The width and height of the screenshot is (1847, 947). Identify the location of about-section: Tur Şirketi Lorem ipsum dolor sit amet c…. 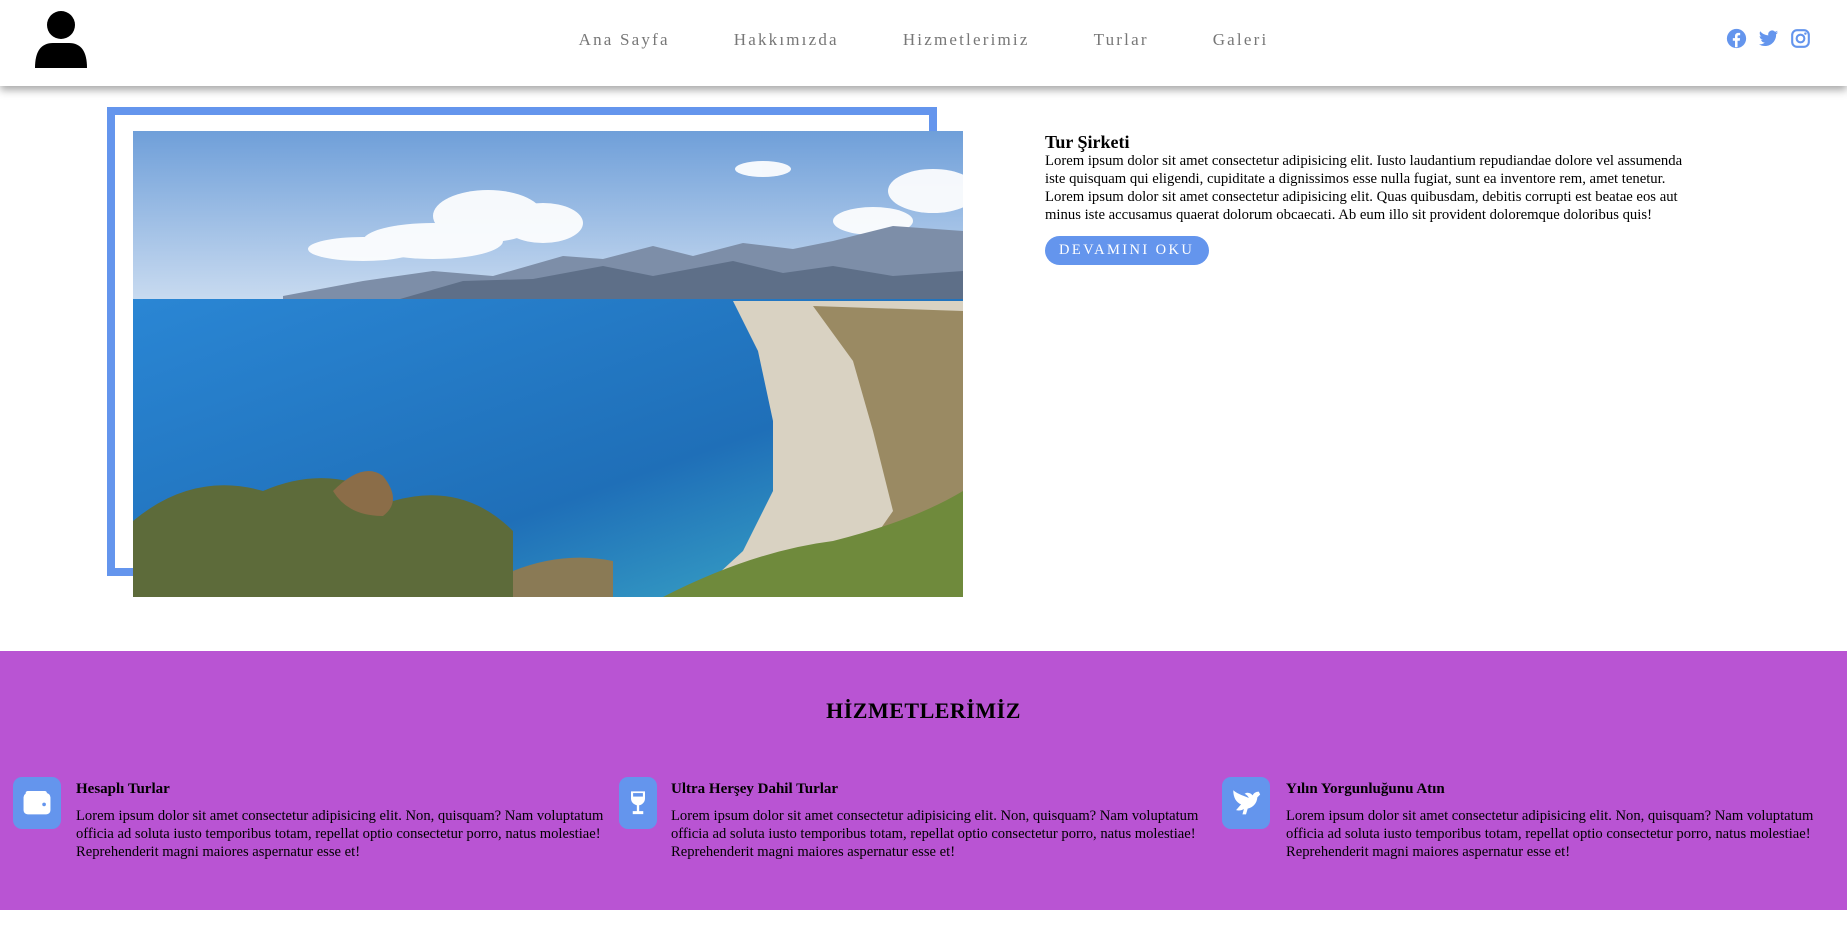
(1370, 198).